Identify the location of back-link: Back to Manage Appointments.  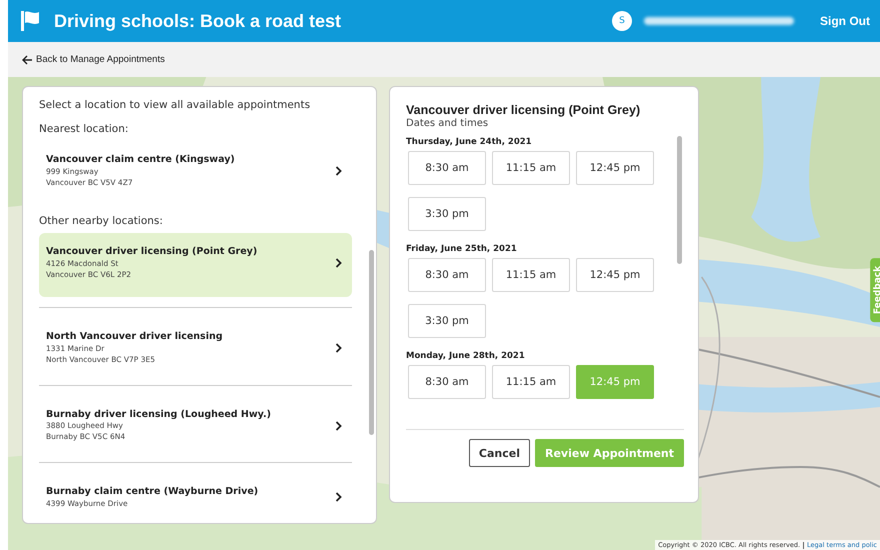
(93, 59).